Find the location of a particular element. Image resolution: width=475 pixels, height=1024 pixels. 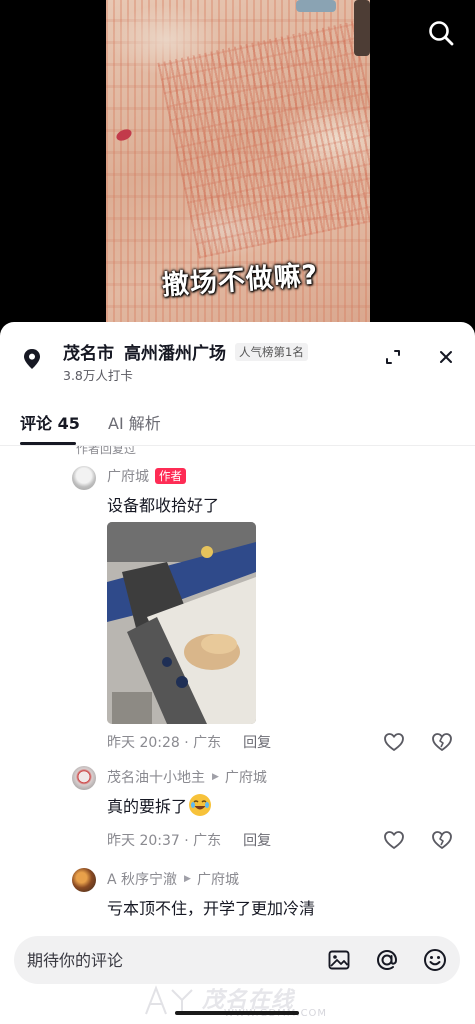

emoji-icon is located at coordinates (435, 960).